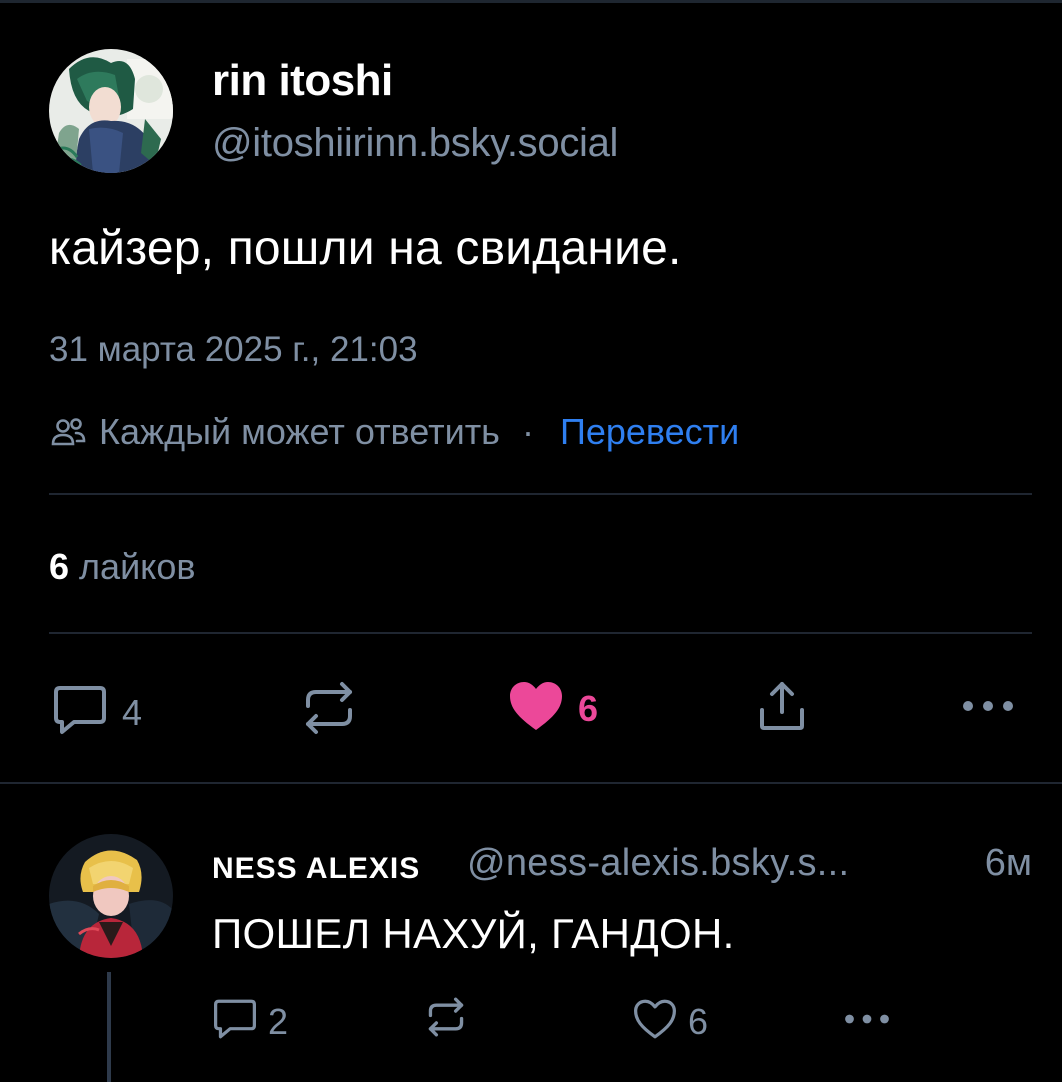 This screenshot has height=1082, width=1062. I want to click on reply-setting-label: Каждый может ответить, so click(299, 432).